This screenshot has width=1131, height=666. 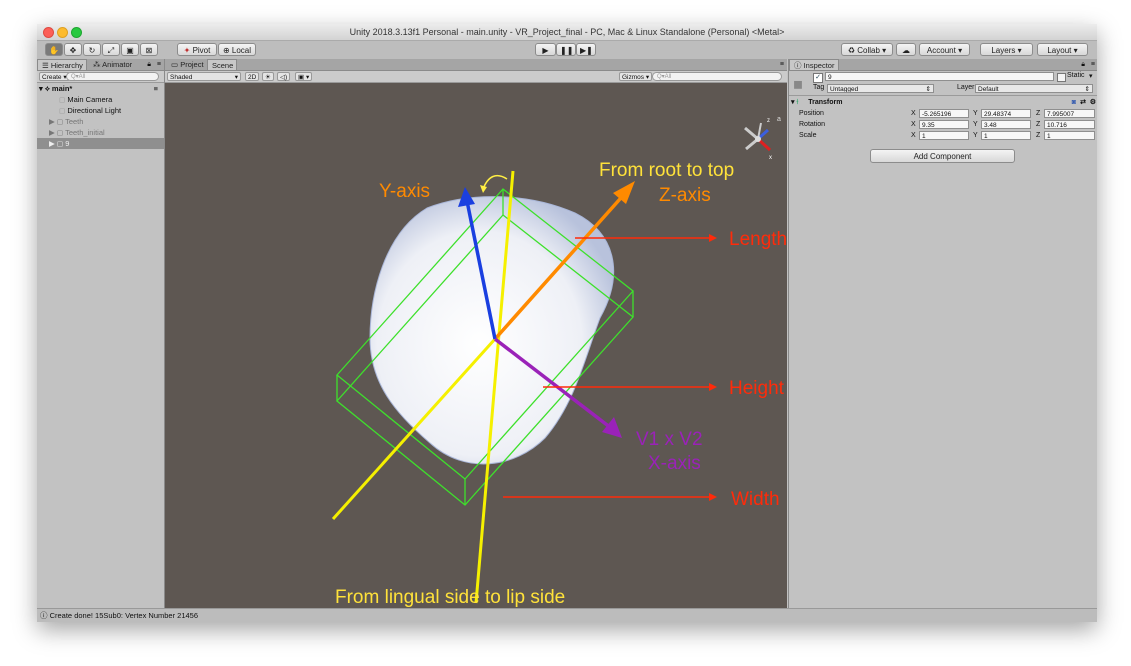 What do you see at coordinates (1034, 88) in the screenshot?
I see `layer-dropdown: Default ⇕` at bounding box center [1034, 88].